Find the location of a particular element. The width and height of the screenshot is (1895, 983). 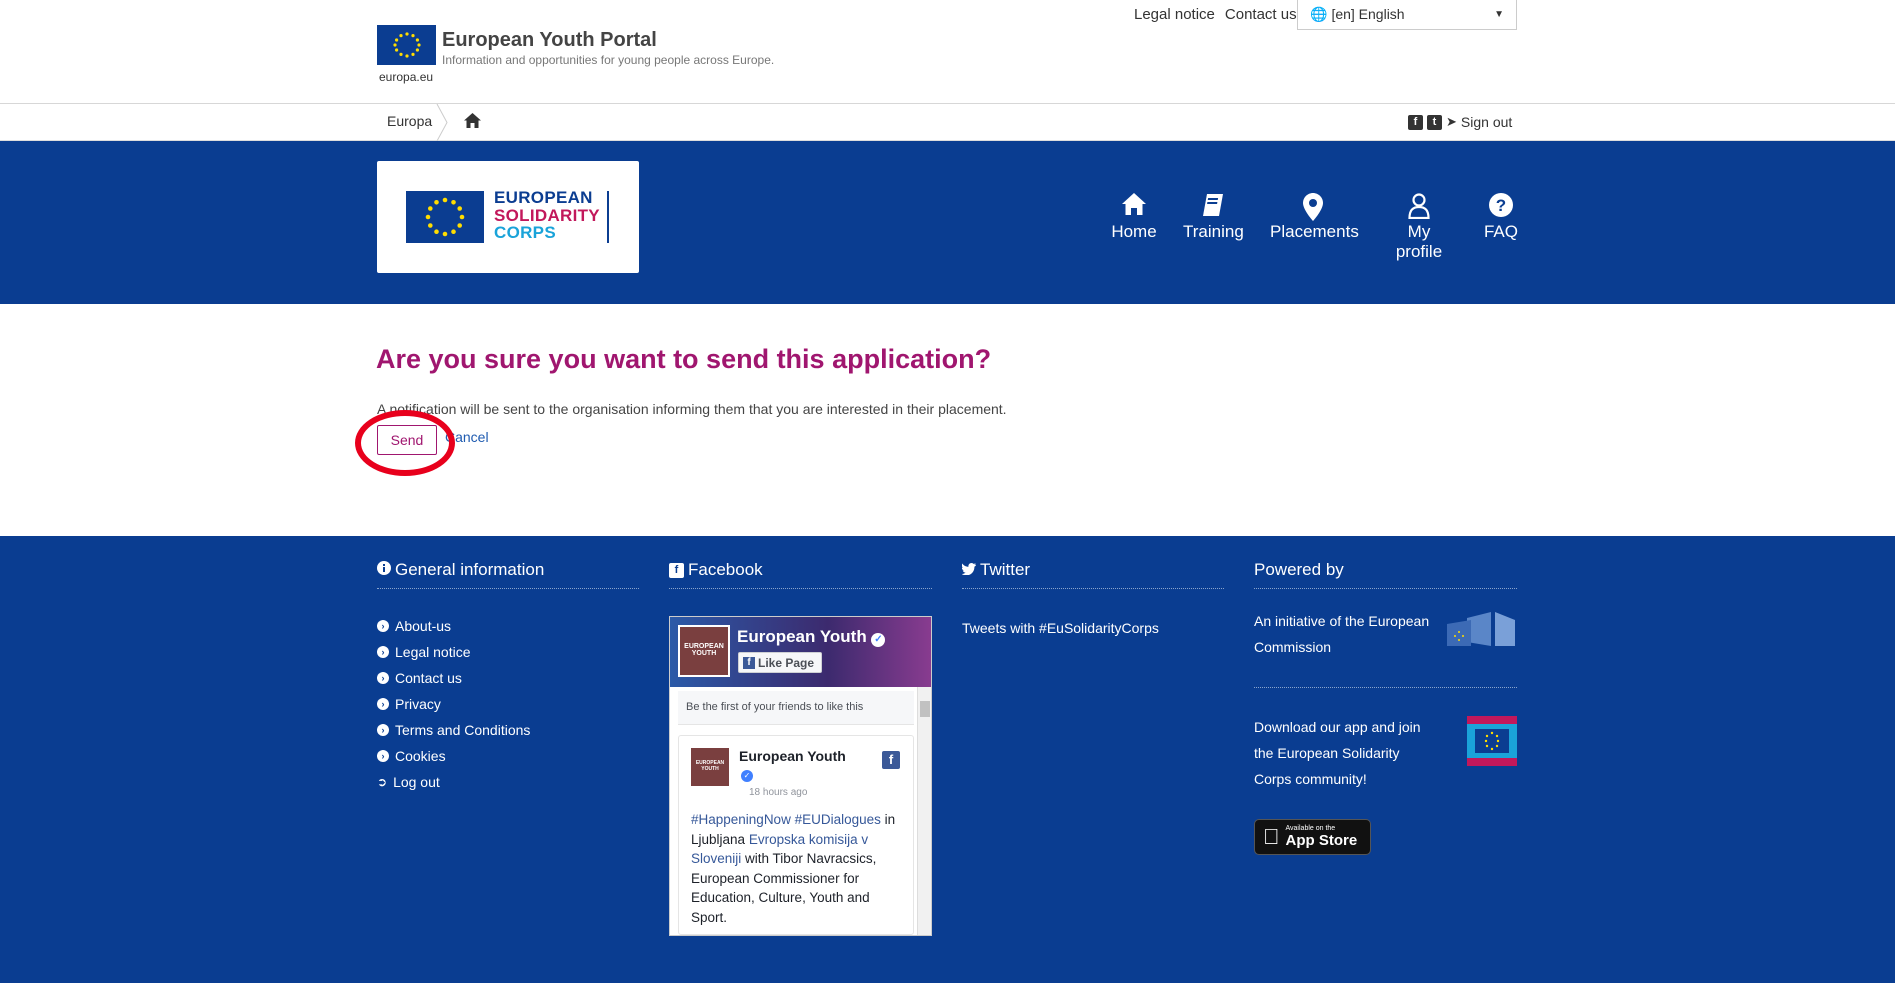

log-out-icon: ➲ is located at coordinates (382, 782).